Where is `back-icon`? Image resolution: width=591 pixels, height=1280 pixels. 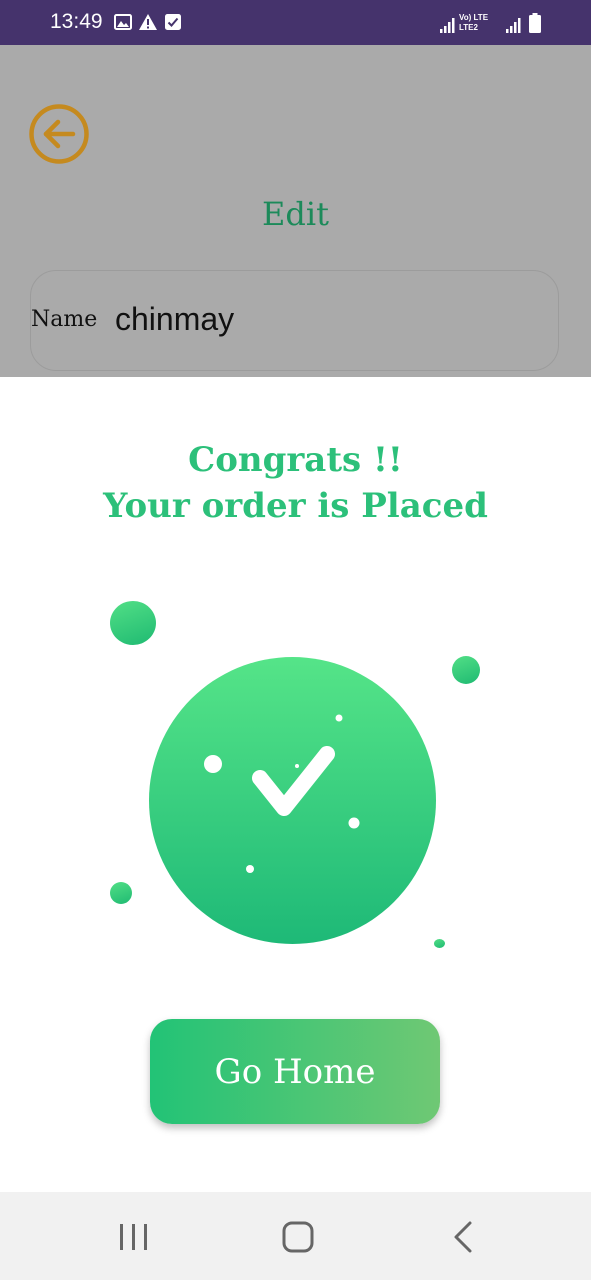 back-icon is located at coordinates (463, 1237).